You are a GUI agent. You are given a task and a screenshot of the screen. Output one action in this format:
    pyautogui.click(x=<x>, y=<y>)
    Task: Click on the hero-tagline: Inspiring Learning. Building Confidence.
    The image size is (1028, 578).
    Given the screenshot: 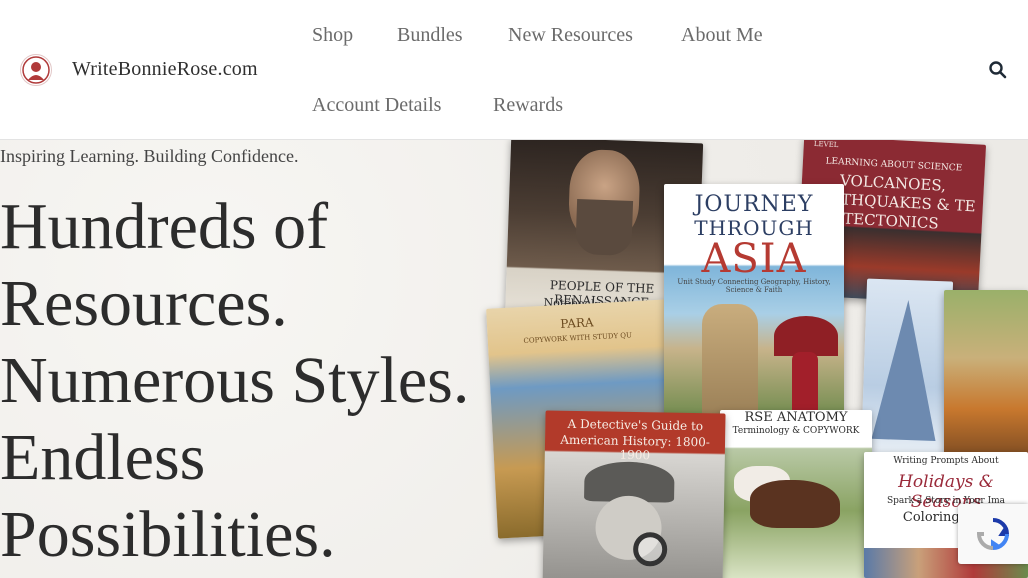 What is the action you would take?
    pyautogui.click(x=149, y=156)
    